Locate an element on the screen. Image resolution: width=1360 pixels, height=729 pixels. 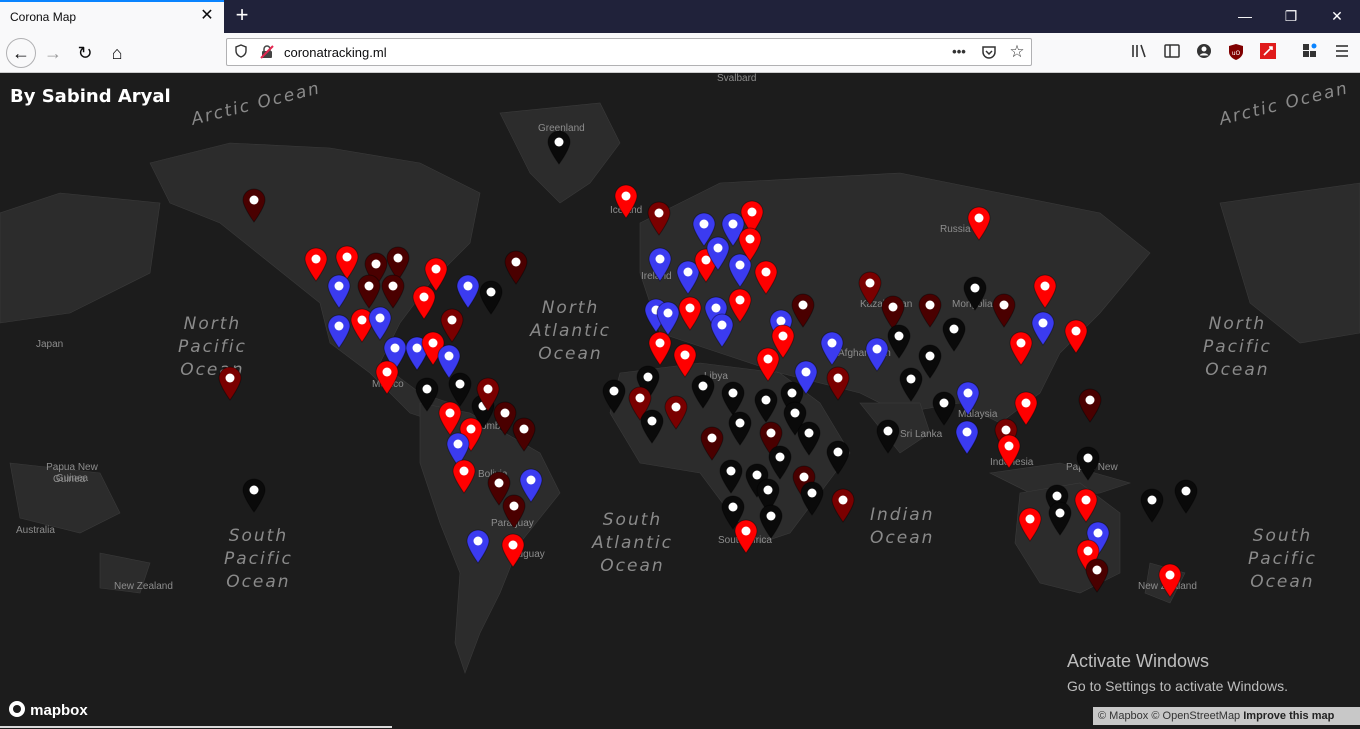
osm-attribution-link: © OpenStreetMap is located at coordinates (1195, 716).